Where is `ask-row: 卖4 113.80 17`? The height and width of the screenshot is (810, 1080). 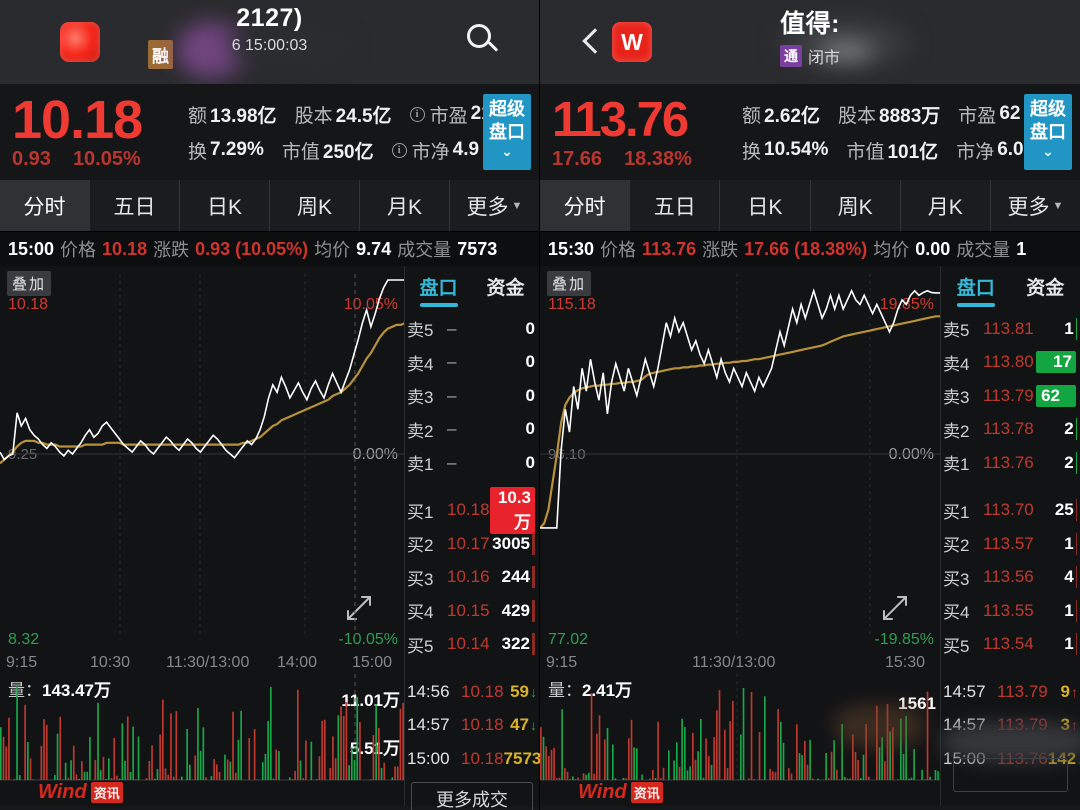 ask-row: 卖4 113.80 17 is located at coordinates (1010, 363).